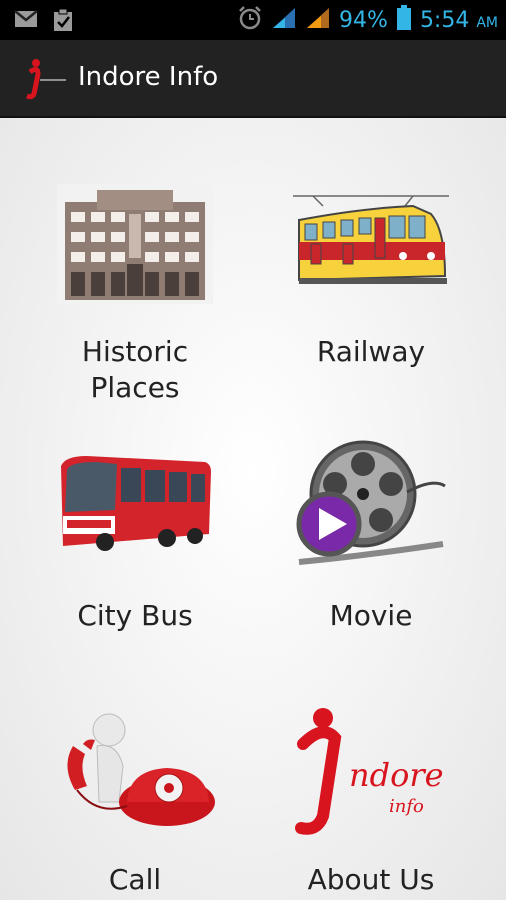 The image size is (506, 900). I want to click on tile-label: City Bus, so click(135, 615).